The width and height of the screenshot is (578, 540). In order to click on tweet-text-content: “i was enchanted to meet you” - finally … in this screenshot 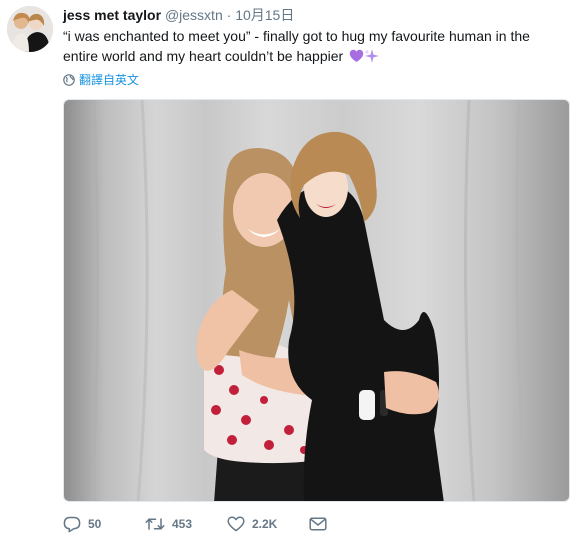, I will do `click(296, 46)`.